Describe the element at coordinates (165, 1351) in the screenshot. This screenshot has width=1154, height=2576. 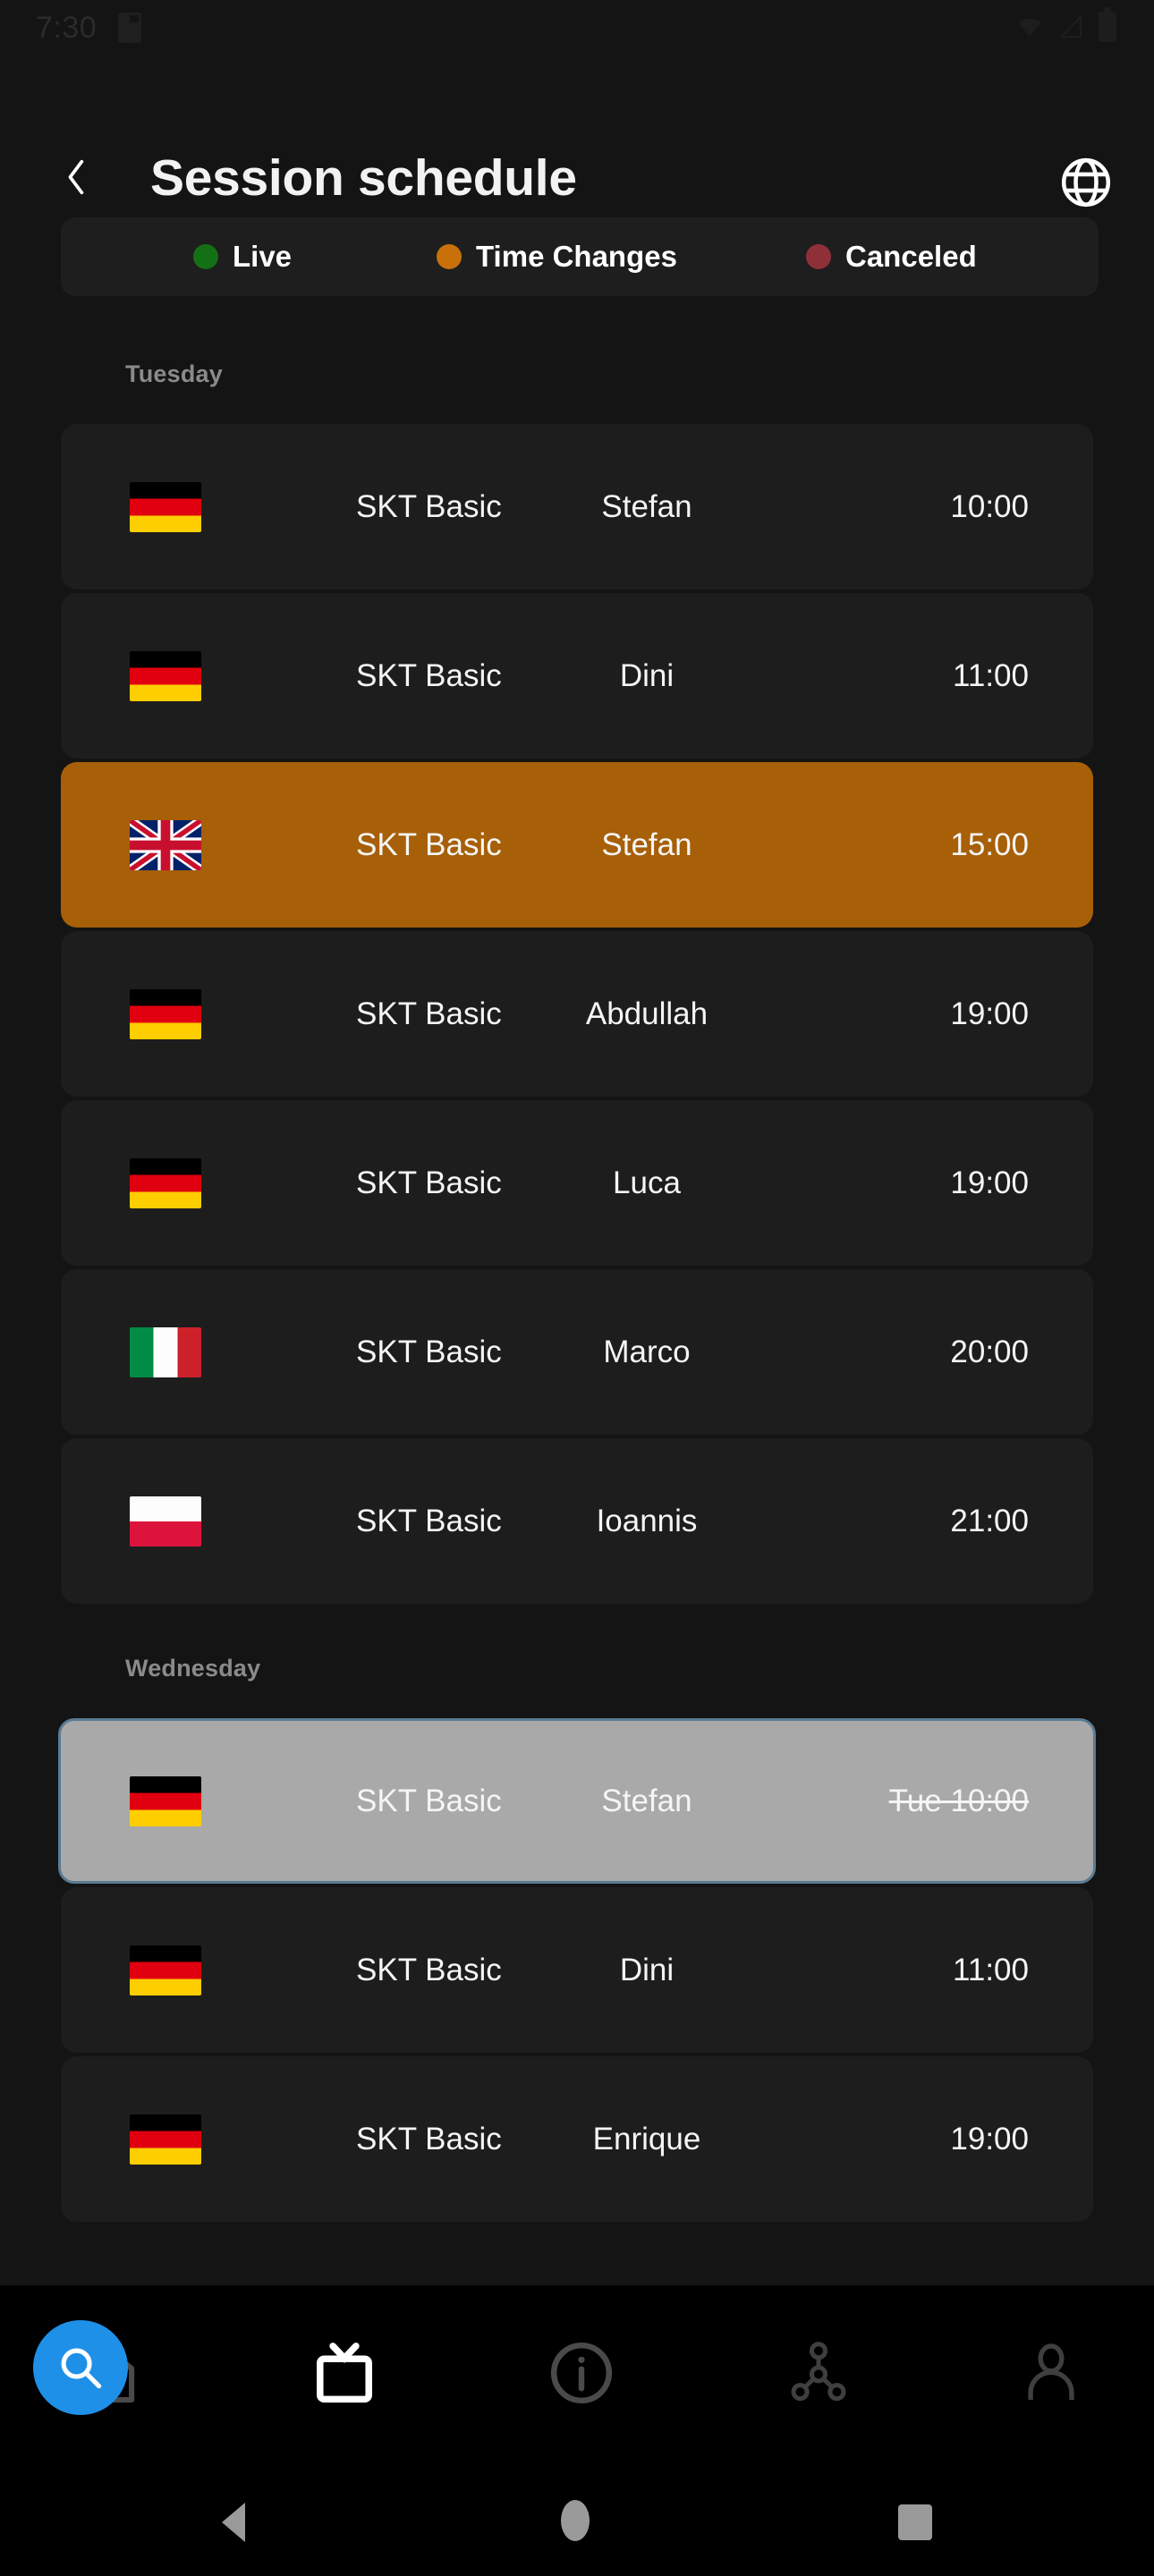
I see `flag-italy-icon` at that location.